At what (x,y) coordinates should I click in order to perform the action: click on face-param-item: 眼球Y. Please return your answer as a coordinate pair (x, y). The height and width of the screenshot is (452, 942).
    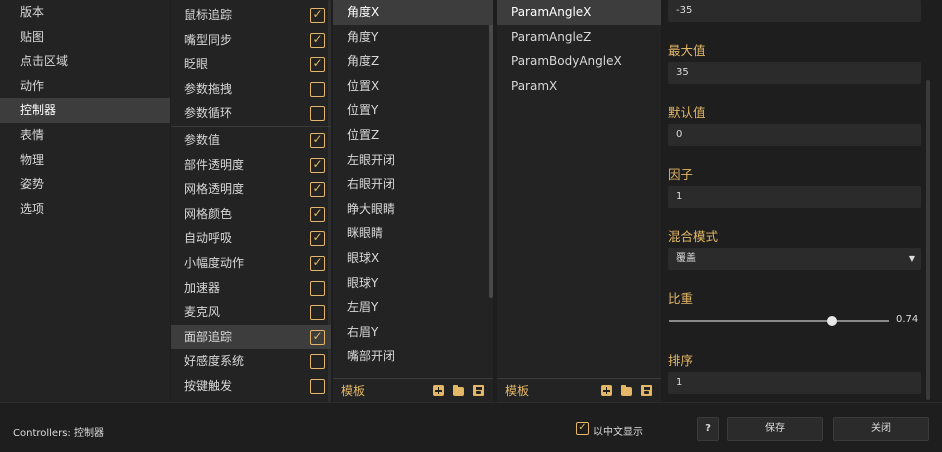
    Looking at the image, I should click on (413, 283).